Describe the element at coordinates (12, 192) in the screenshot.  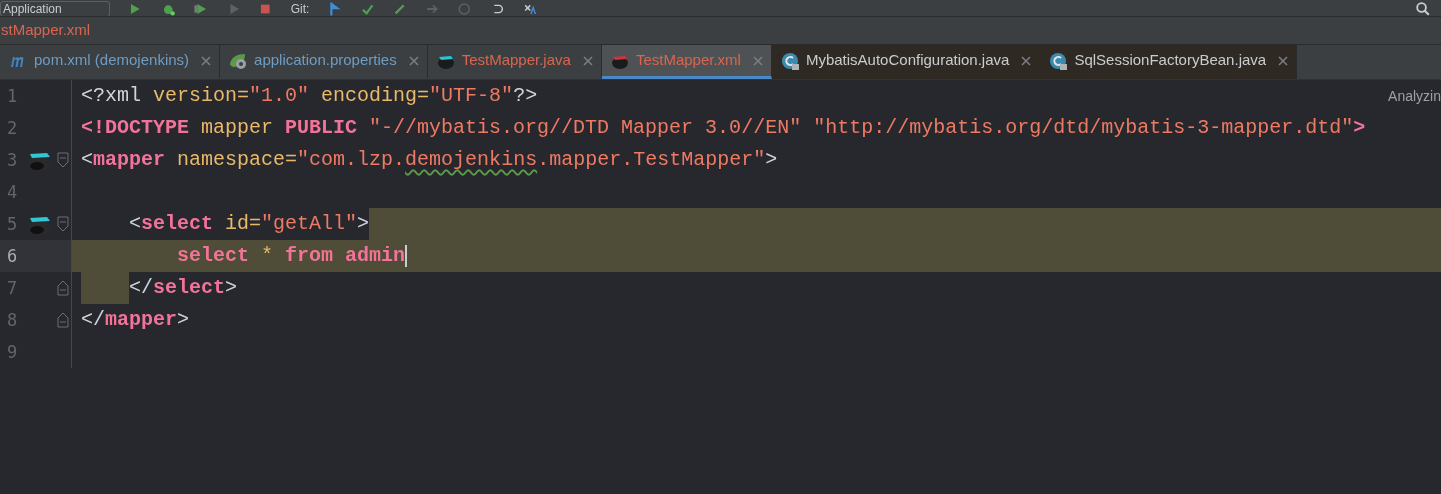
I see `line-number: 4` at that location.